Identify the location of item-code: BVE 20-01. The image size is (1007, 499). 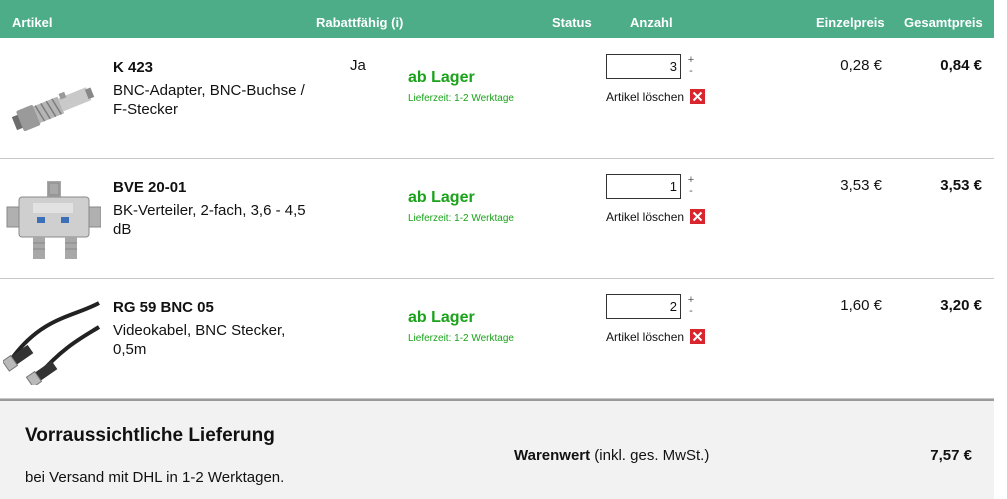
(149, 187).